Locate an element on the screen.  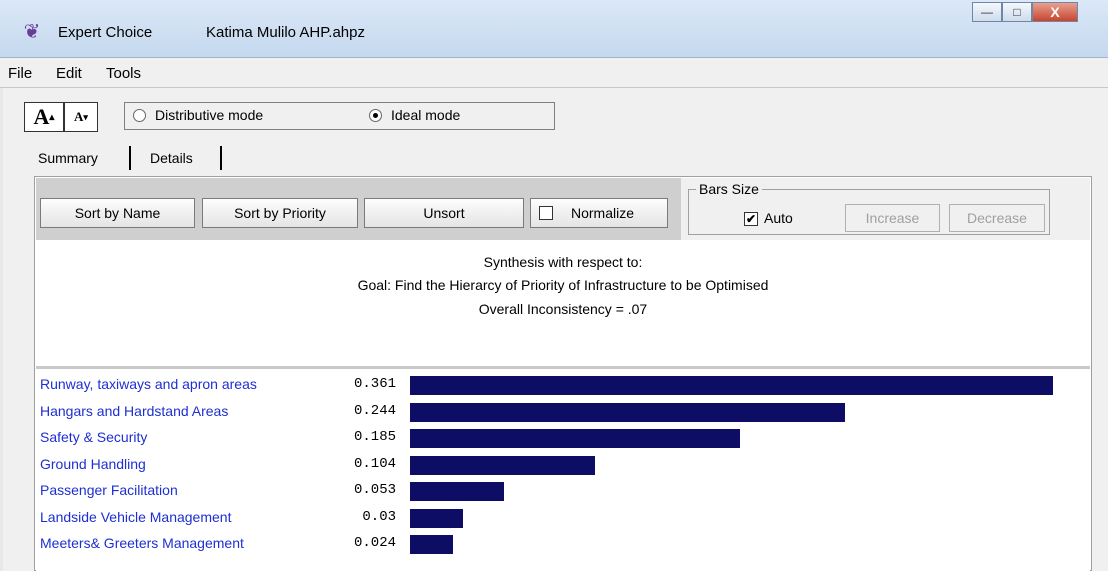
tab-details: Details is located at coordinates (171, 158).